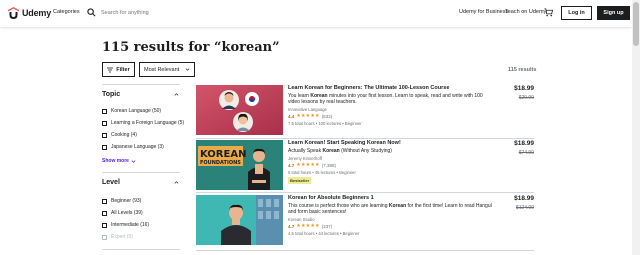  Describe the element at coordinates (138, 213) in the screenshot. I see `option-count: (39)` at that location.